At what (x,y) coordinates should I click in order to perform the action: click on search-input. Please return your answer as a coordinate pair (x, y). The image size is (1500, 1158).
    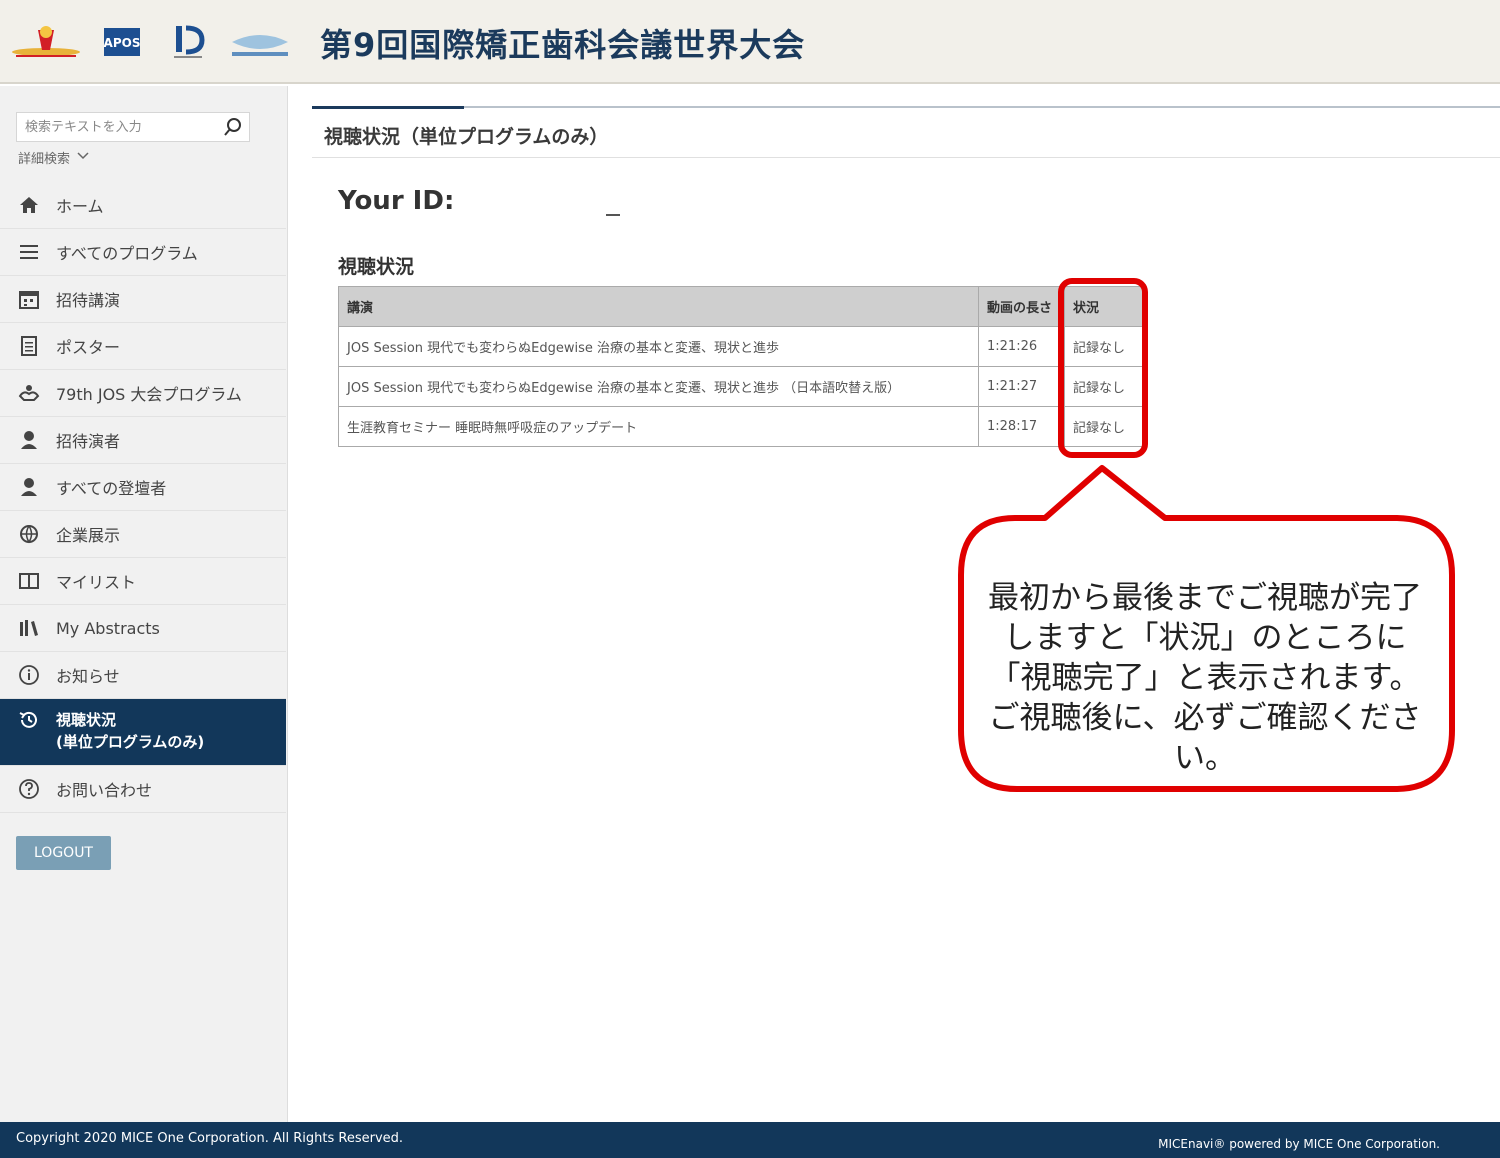
    Looking at the image, I should click on (117, 127).